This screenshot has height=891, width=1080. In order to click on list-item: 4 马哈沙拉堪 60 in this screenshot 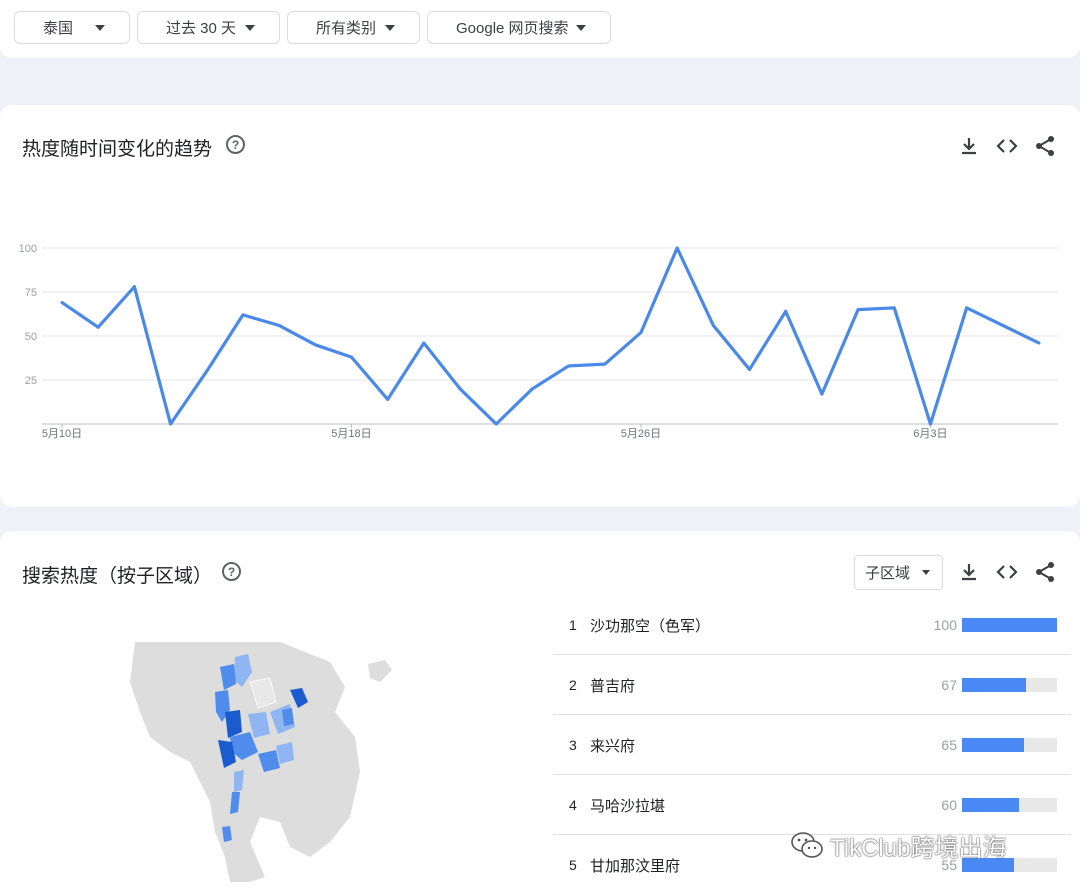, I will do `click(812, 805)`.